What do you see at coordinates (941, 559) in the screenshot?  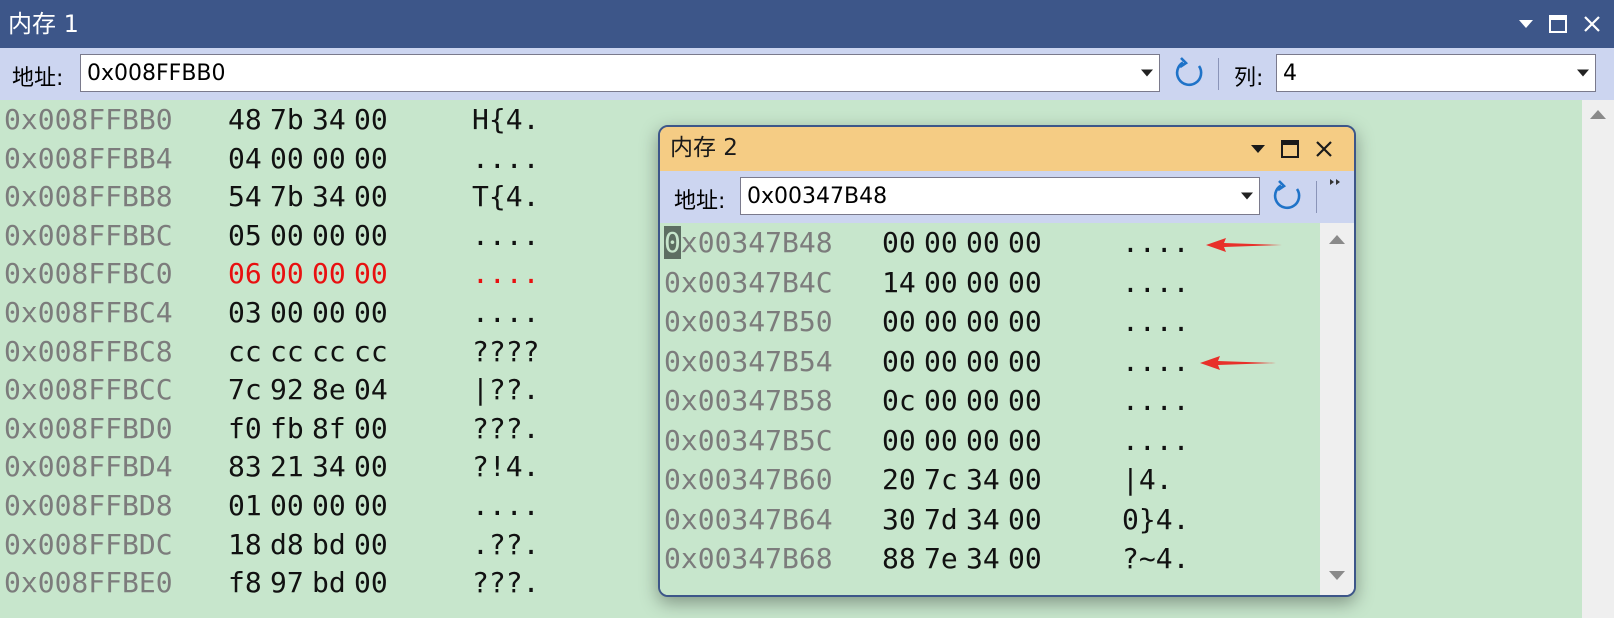 I see `hex-byte-cell: 7e` at bounding box center [941, 559].